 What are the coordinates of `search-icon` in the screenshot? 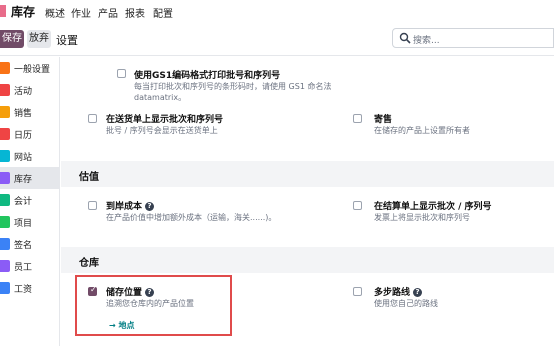 It's located at (405, 38).